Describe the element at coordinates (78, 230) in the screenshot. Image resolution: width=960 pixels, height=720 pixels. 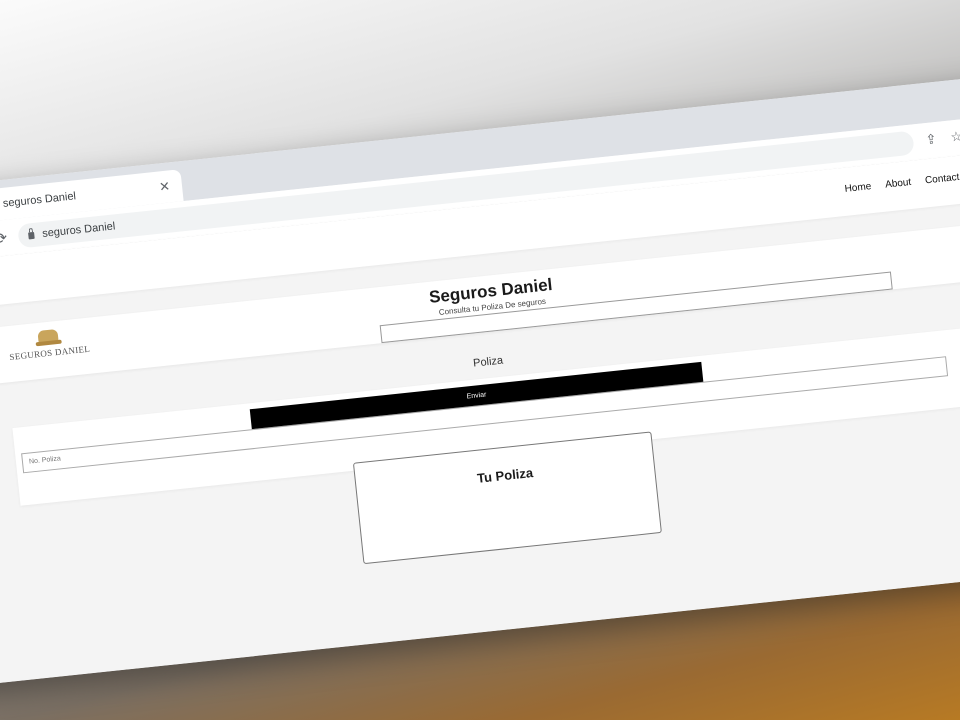
I see `url-text: seguros Daniel` at that location.